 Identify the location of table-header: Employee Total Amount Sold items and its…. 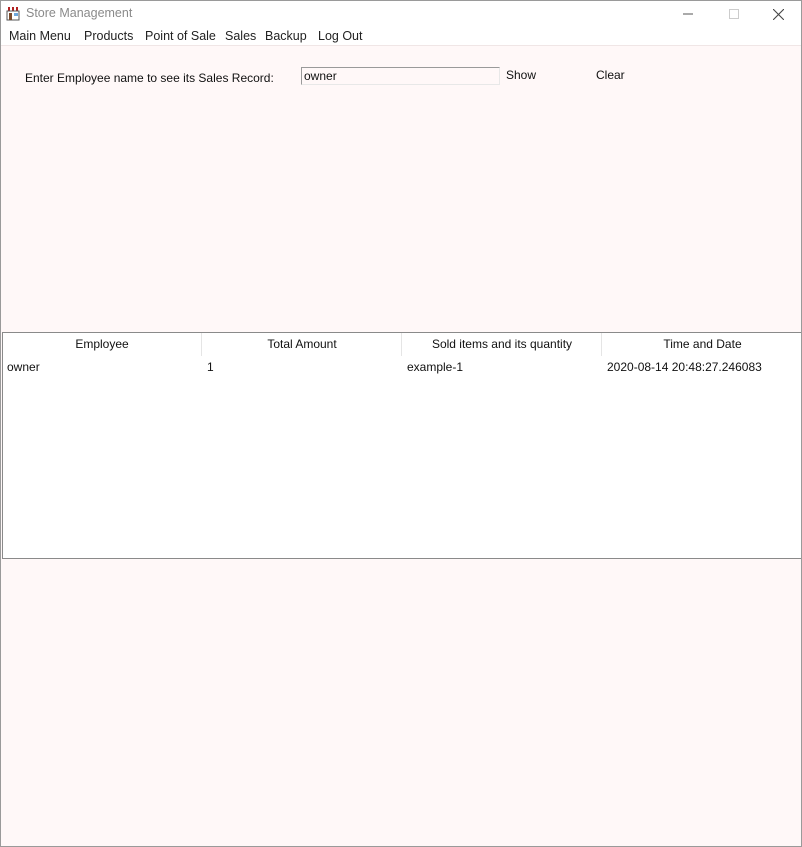
(402, 344).